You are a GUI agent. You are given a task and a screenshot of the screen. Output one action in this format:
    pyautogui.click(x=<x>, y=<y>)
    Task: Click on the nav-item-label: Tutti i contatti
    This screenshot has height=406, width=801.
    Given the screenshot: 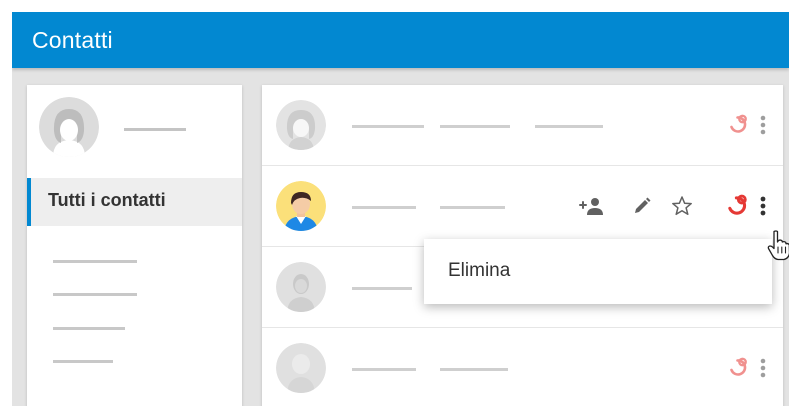 What is the action you would take?
    pyautogui.click(x=107, y=200)
    